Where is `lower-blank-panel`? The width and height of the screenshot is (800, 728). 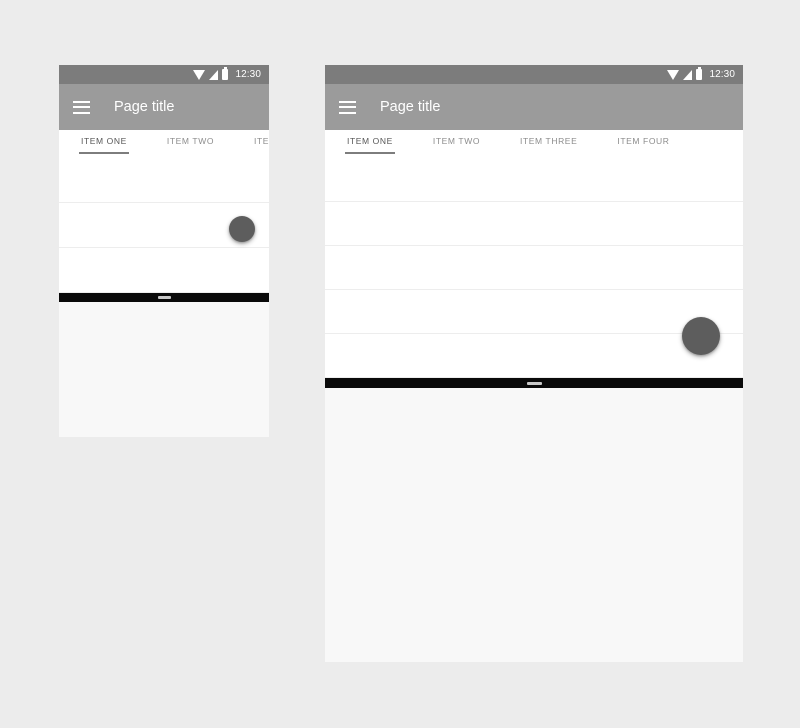
lower-blank-panel is located at coordinates (164, 369).